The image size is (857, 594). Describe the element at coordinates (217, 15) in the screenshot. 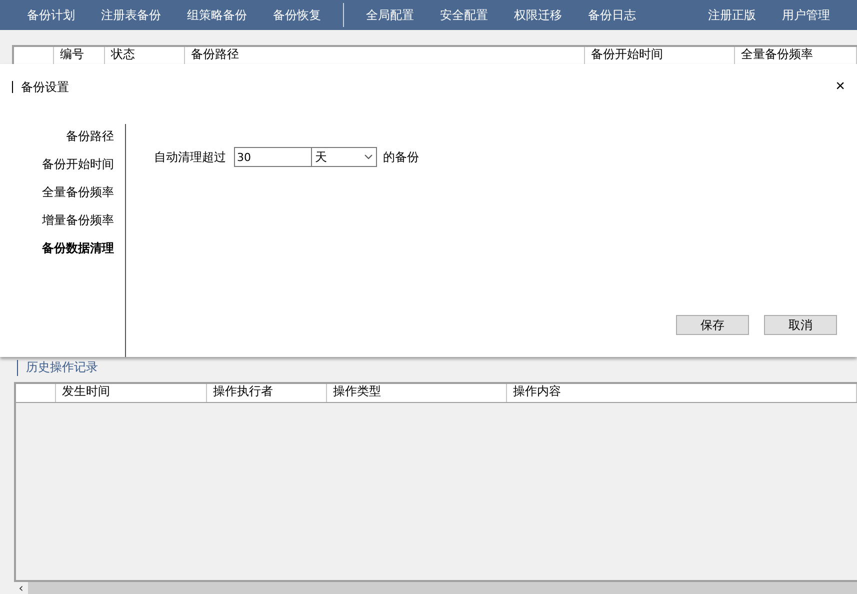

I see `nav-item: 组策略备份` at that location.